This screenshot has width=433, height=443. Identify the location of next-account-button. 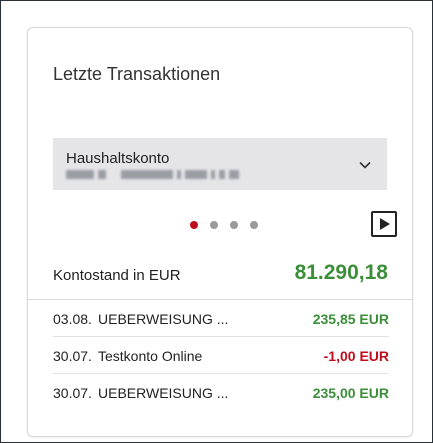
(384, 224).